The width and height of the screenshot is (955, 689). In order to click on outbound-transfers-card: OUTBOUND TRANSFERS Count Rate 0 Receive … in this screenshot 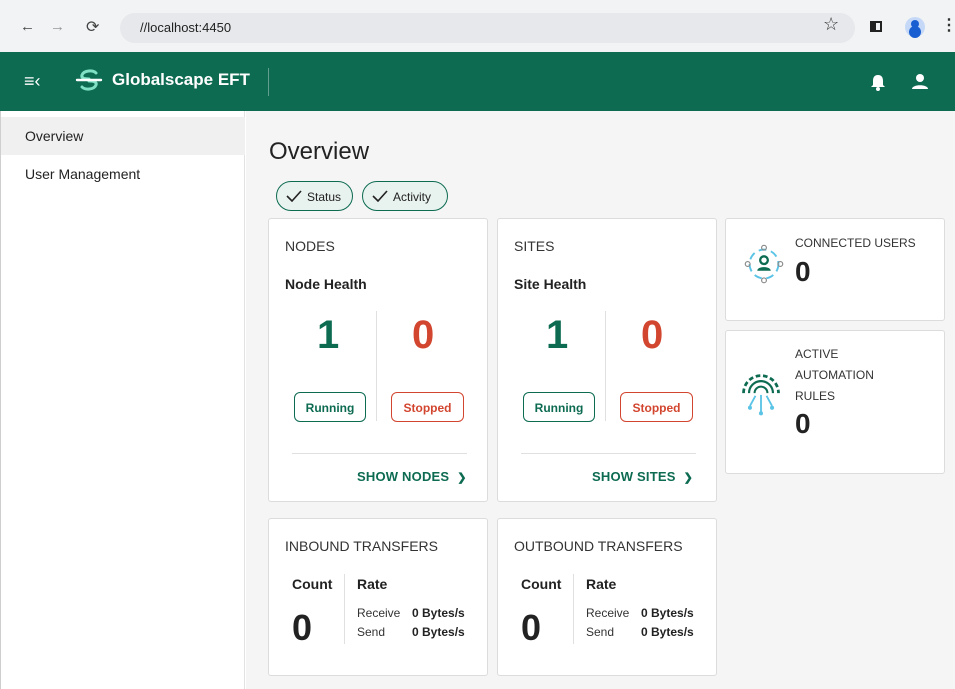, I will do `click(607, 597)`.